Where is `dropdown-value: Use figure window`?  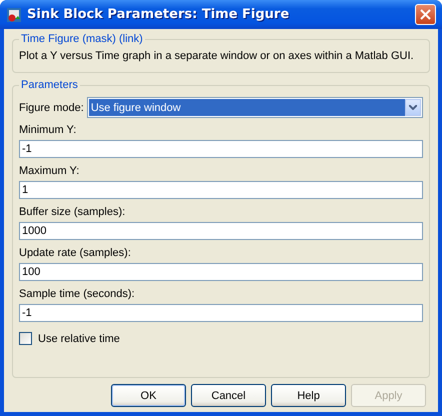
dropdown-value: Use figure window is located at coordinates (246, 107).